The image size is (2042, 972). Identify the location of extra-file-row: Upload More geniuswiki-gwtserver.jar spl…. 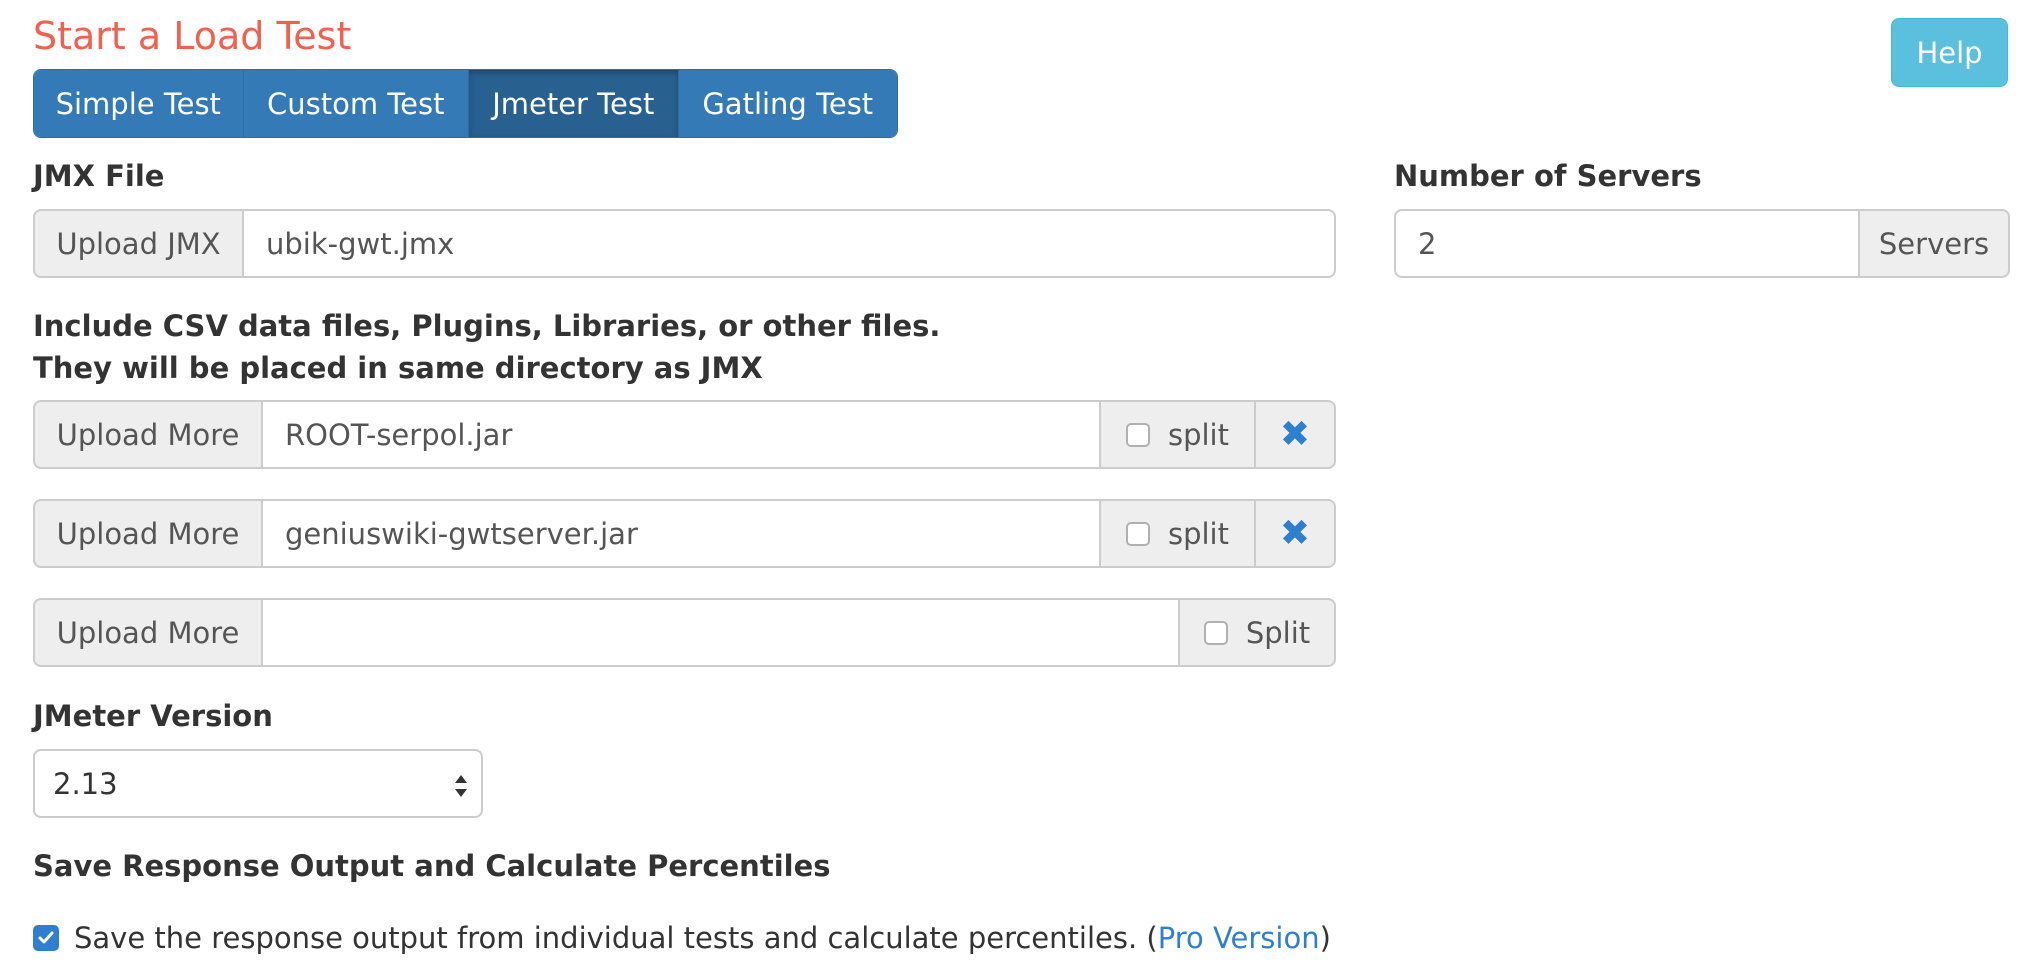
(684, 533).